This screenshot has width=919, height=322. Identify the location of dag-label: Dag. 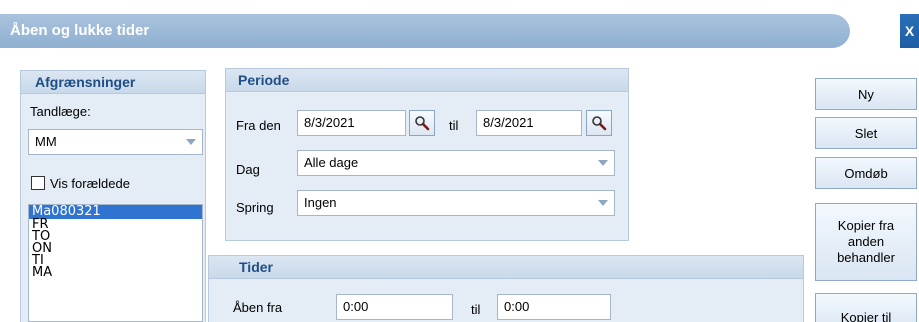
(248, 169).